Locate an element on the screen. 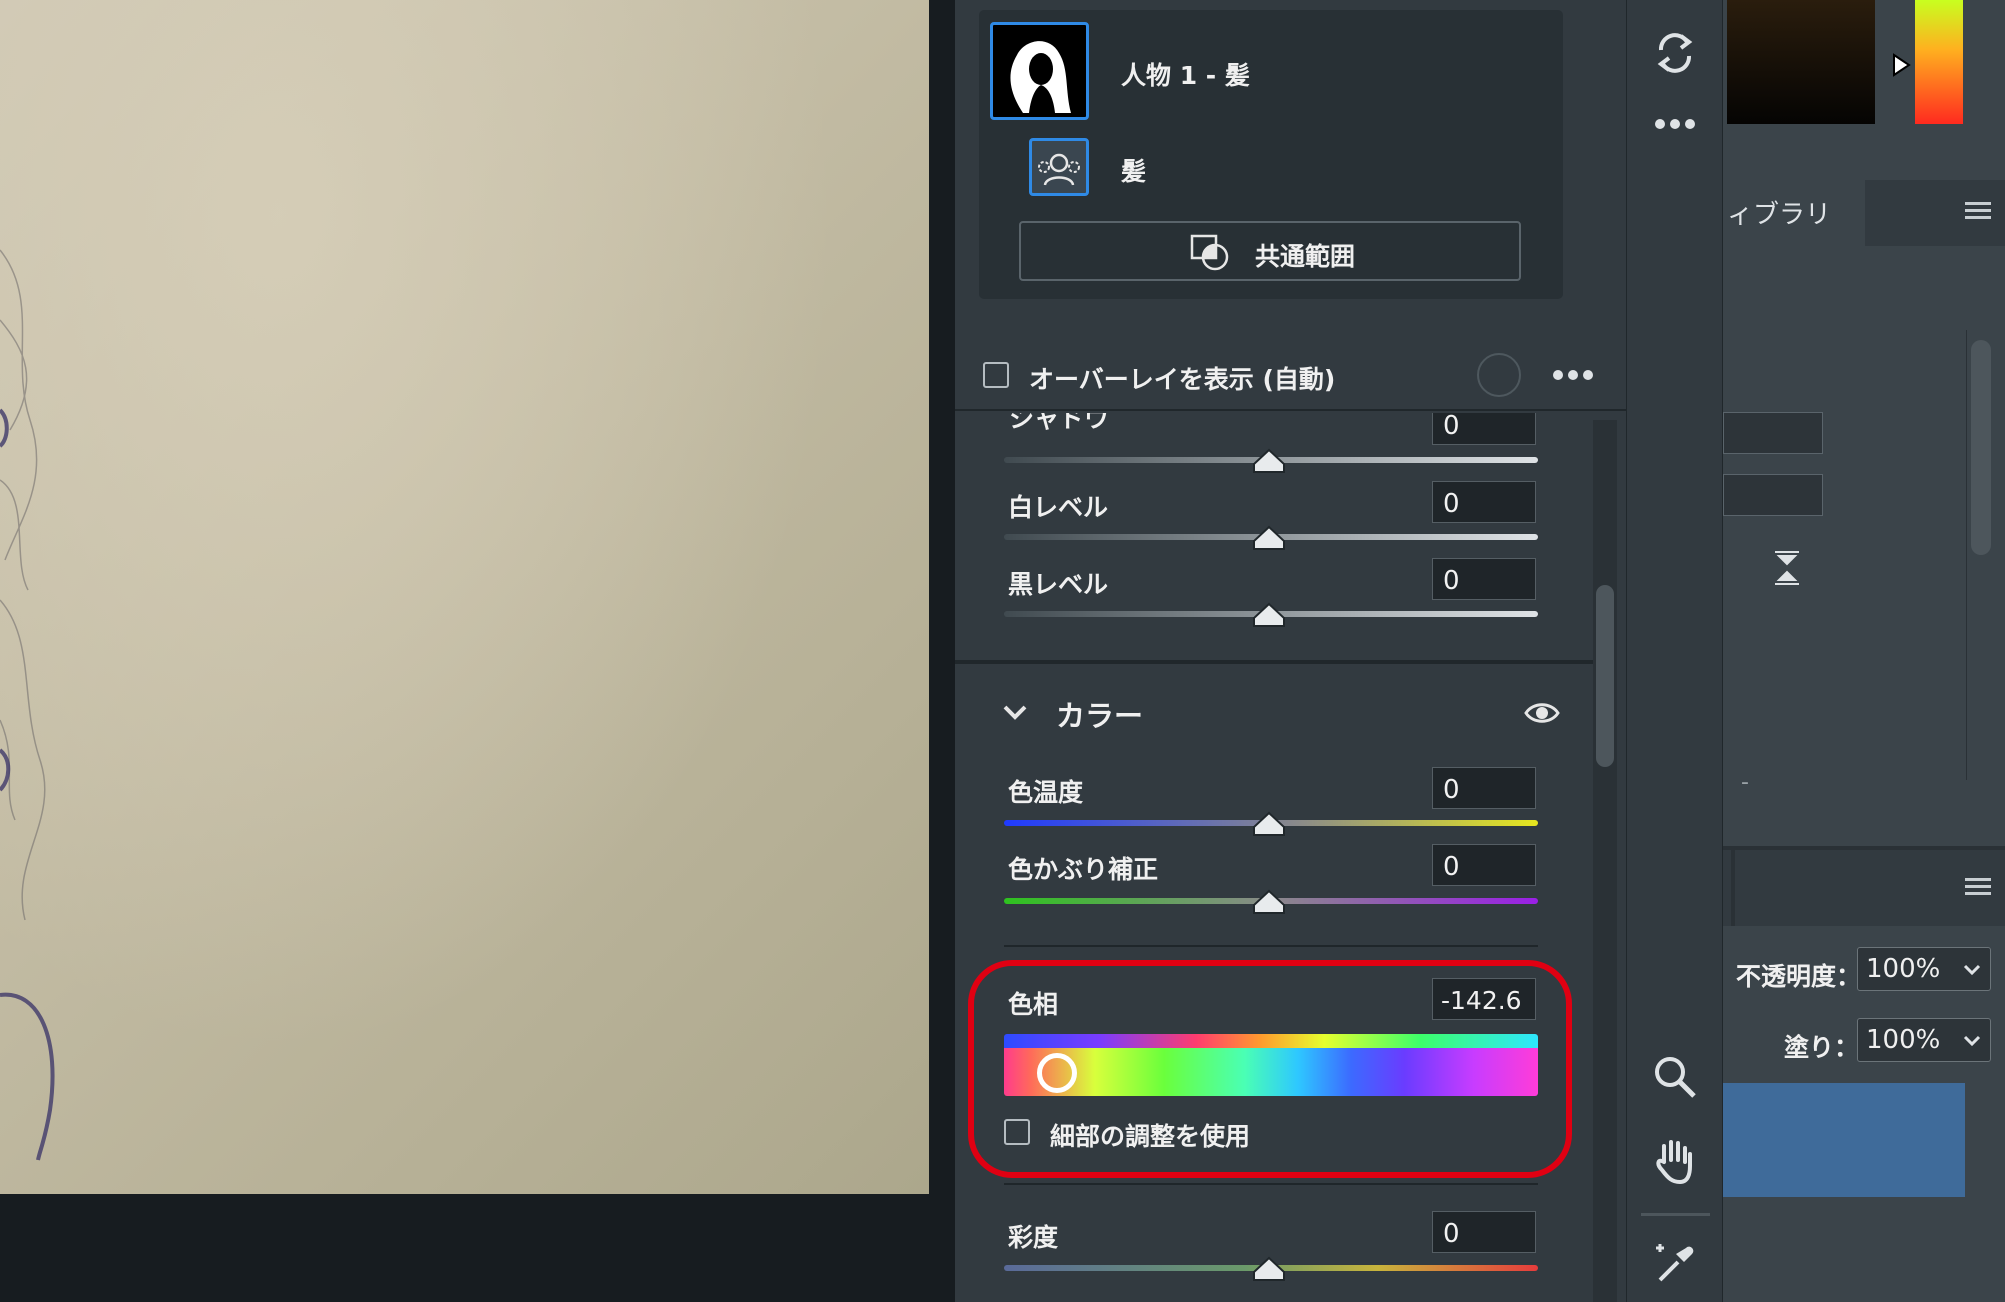 The width and height of the screenshot is (2005, 1302). hair-strands is located at coordinates (27, 705).